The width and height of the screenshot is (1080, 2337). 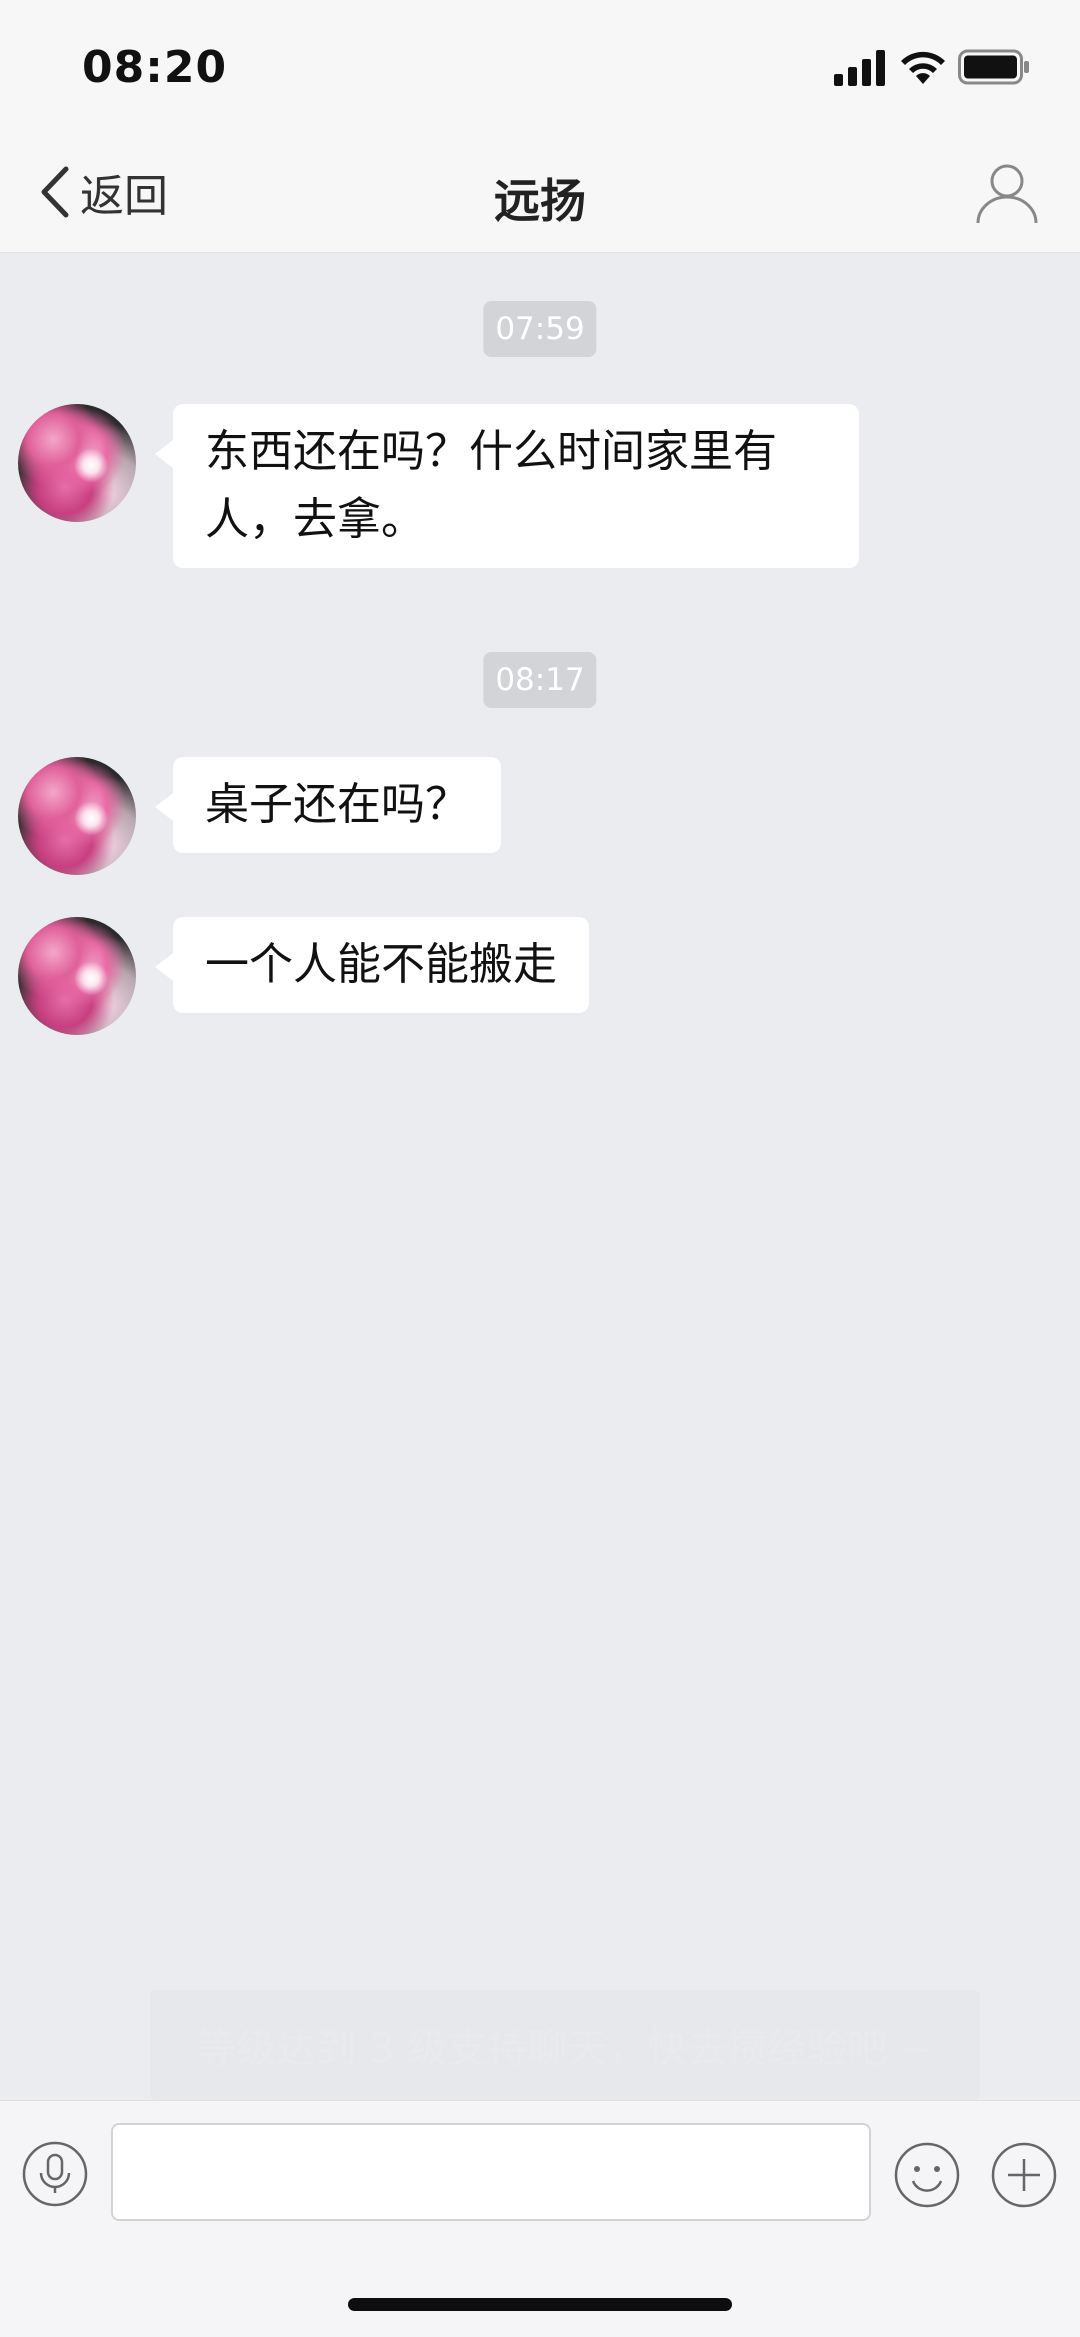 What do you see at coordinates (565, 2045) in the screenshot?
I see `level-notice: 等级达到 3 级支持聊天，快去攒经验吧 ~` at bounding box center [565, 2045].